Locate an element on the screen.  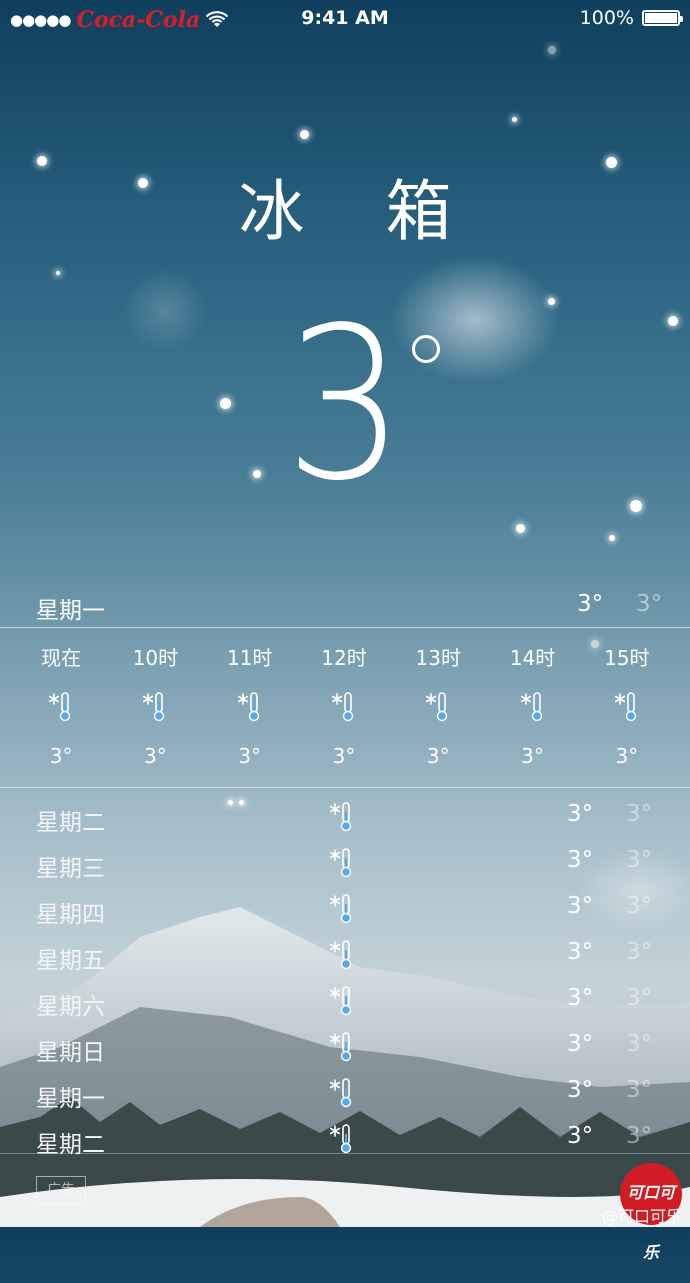
hourly-item: 14时 3° is located at coordinates (532, 707).